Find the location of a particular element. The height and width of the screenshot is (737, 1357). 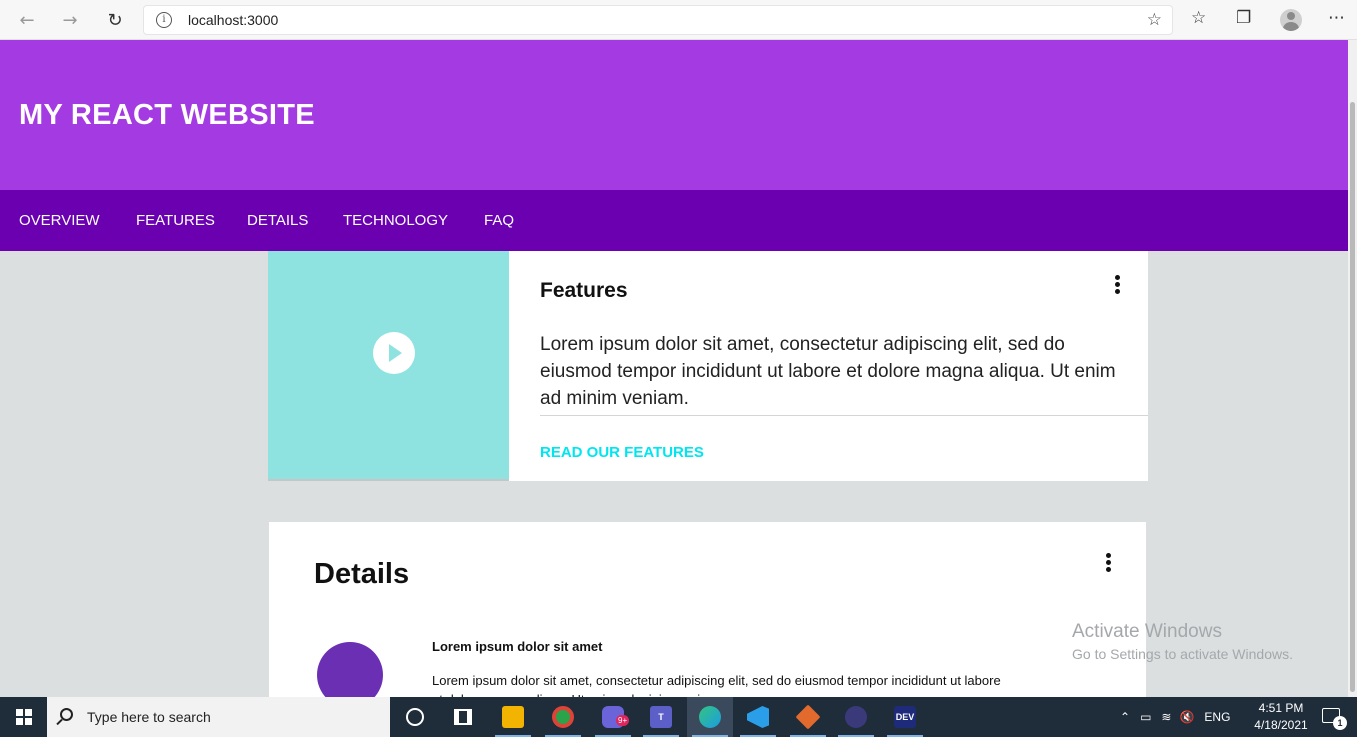

devtools-icon: DEV is located at coordinates (905, 717).